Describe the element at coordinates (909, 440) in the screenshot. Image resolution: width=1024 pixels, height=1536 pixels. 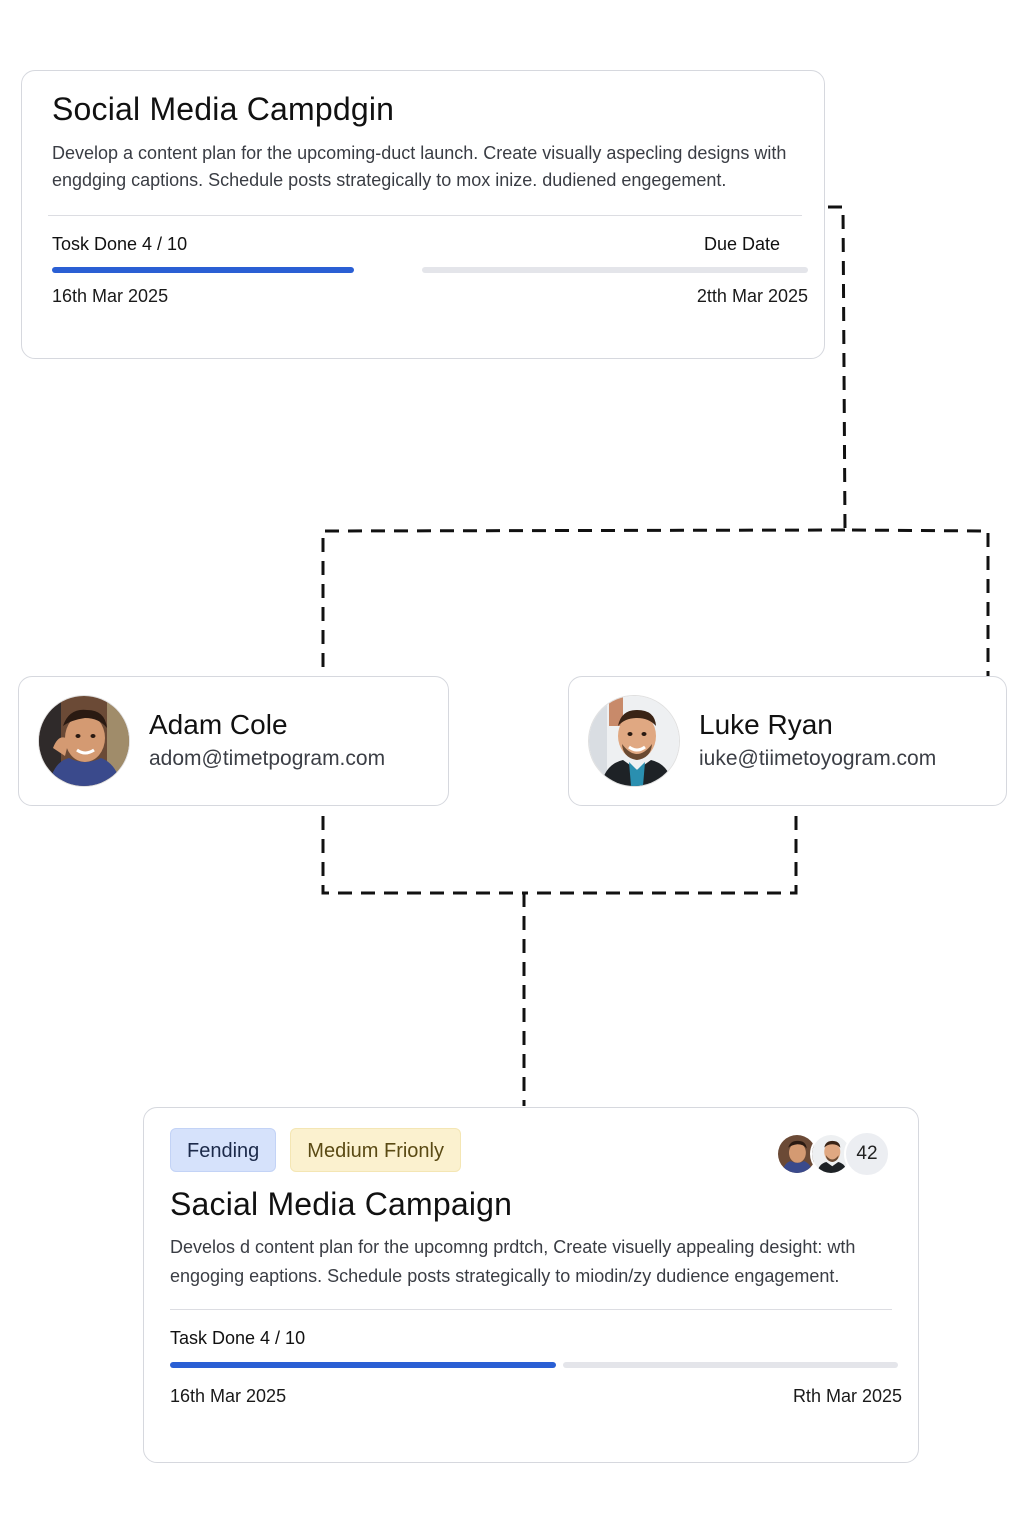
I see `connector-top-to-split` at that location.